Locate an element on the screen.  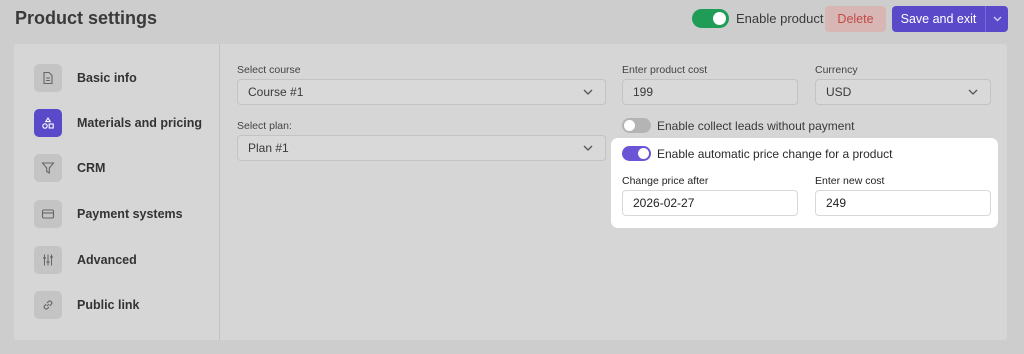
save-and-exit-button-group: Save and exit is located at coordinates (950, 19).